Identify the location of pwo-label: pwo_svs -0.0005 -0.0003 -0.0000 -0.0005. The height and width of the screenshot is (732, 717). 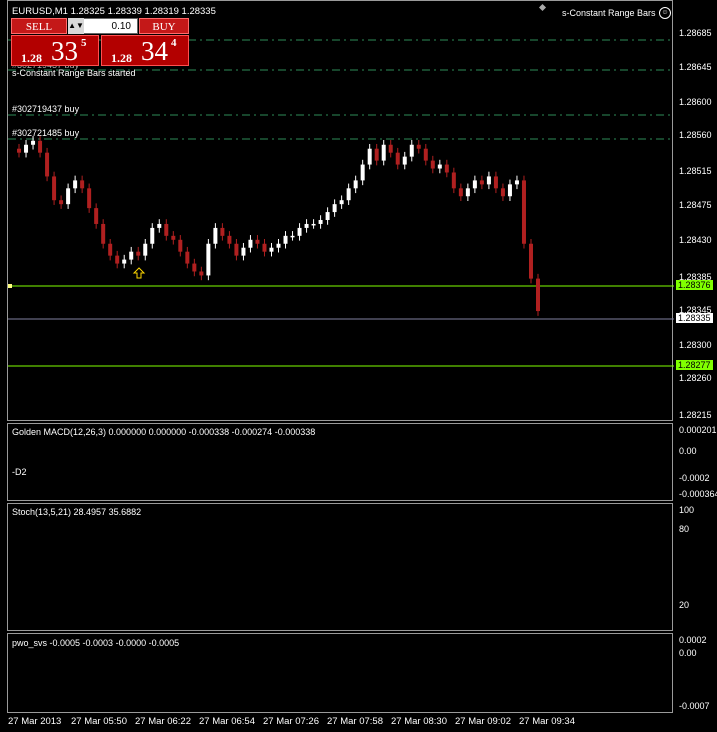
(96, 643).